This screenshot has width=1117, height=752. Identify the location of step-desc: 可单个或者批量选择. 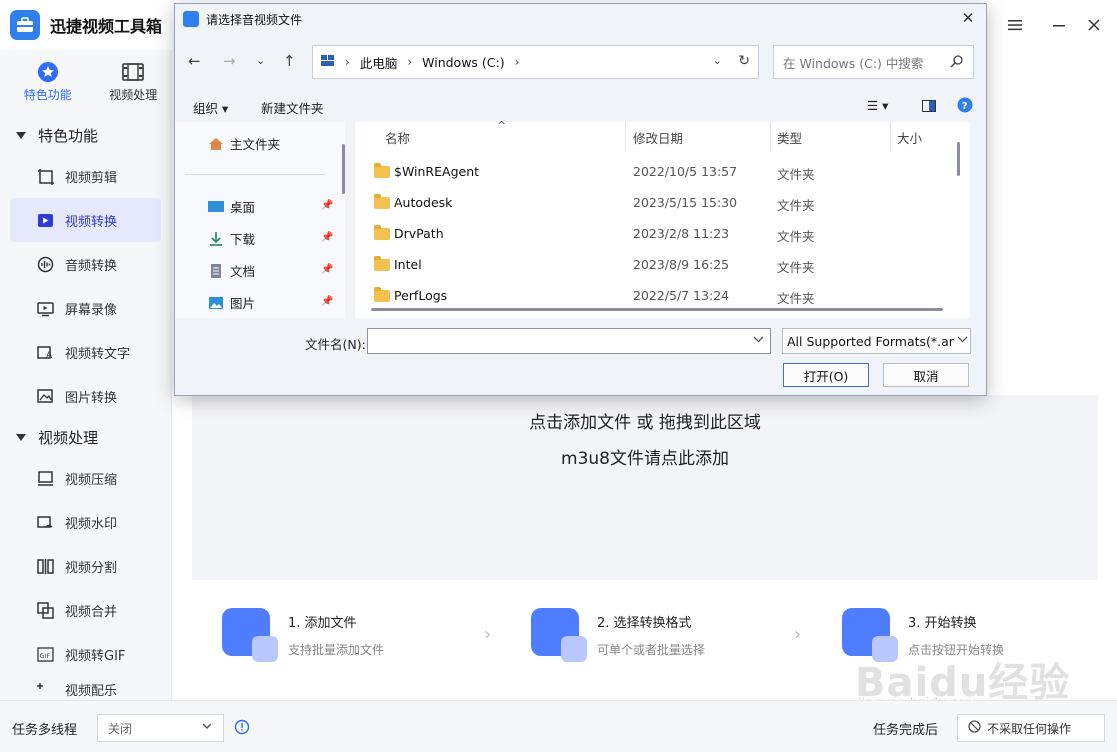
(651, 650).